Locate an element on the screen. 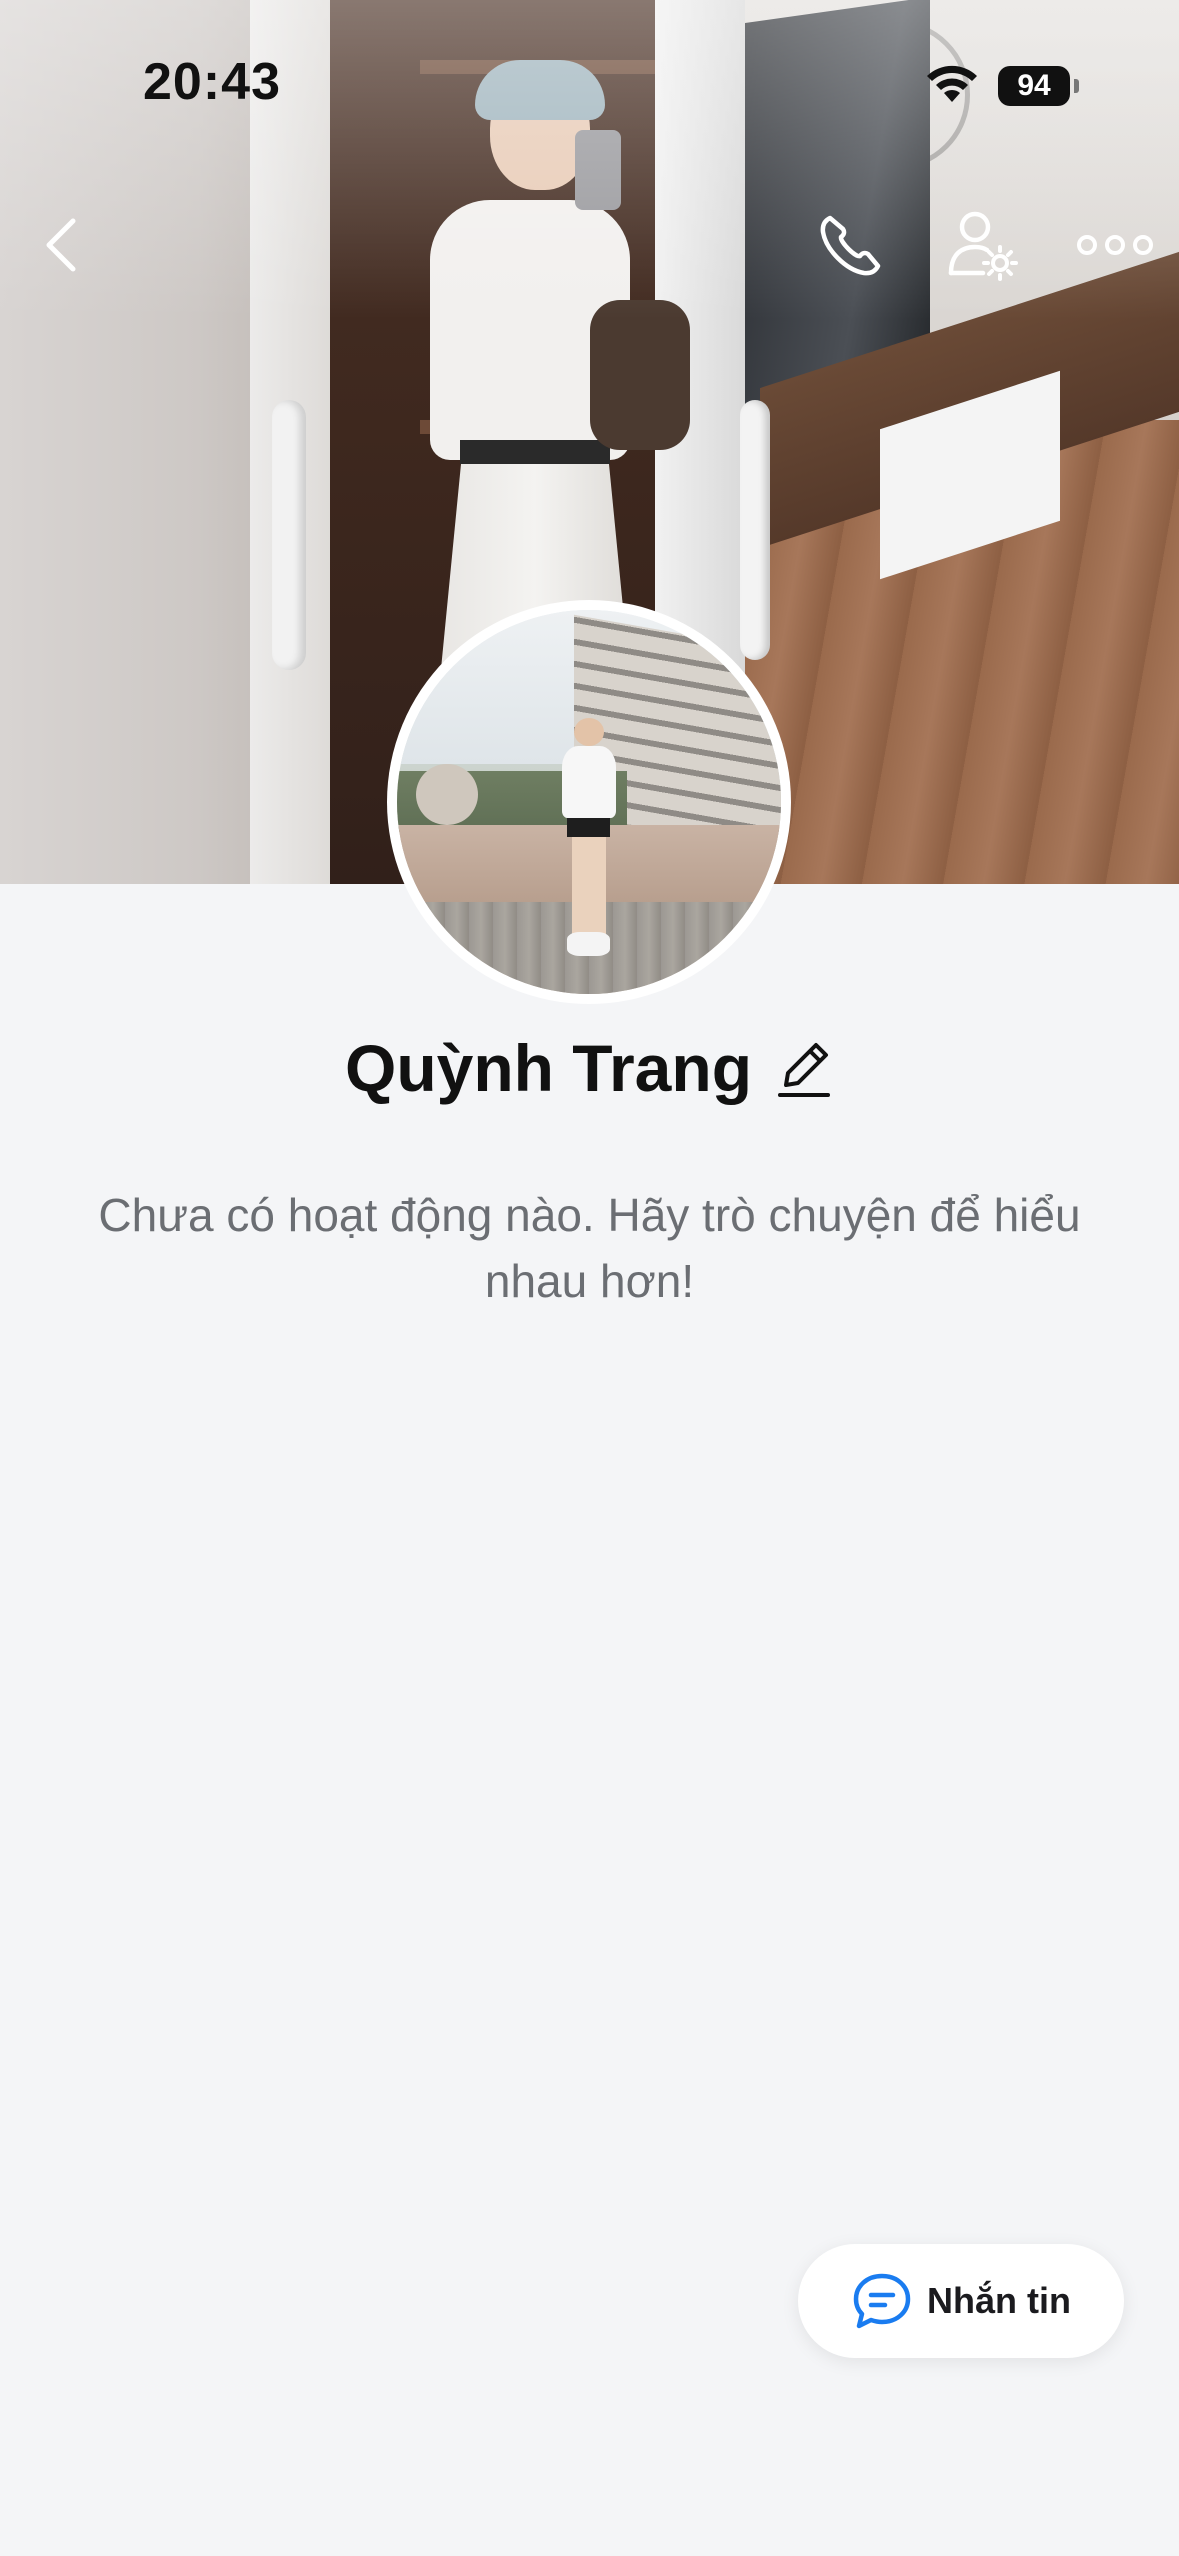 Image resolution: width=1179 pixels, height=2556 pixels. wifi-icon is located at coordinates (952, 83).